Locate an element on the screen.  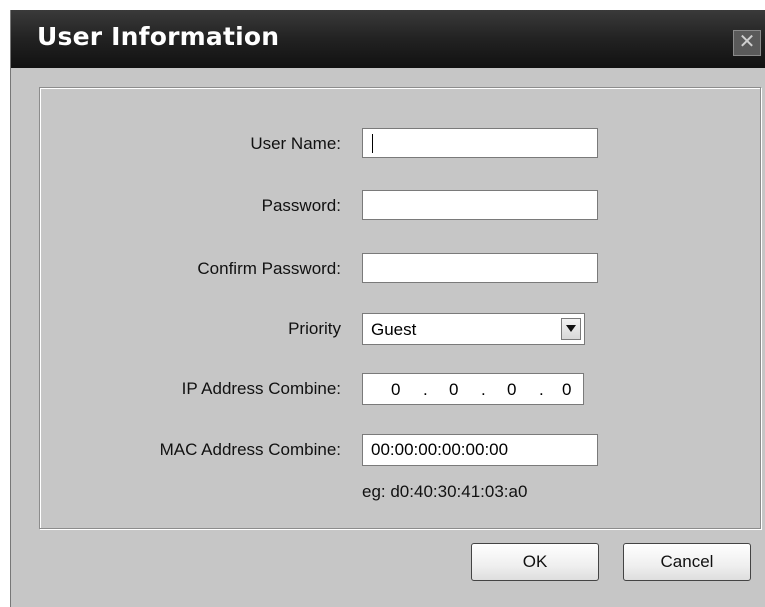
priority-label: Priority is located at coordinates (314, 328).